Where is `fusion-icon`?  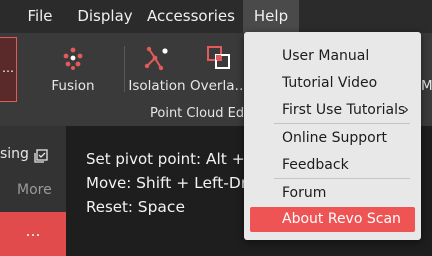 fusion-icon is located at coordinates (73, 58).